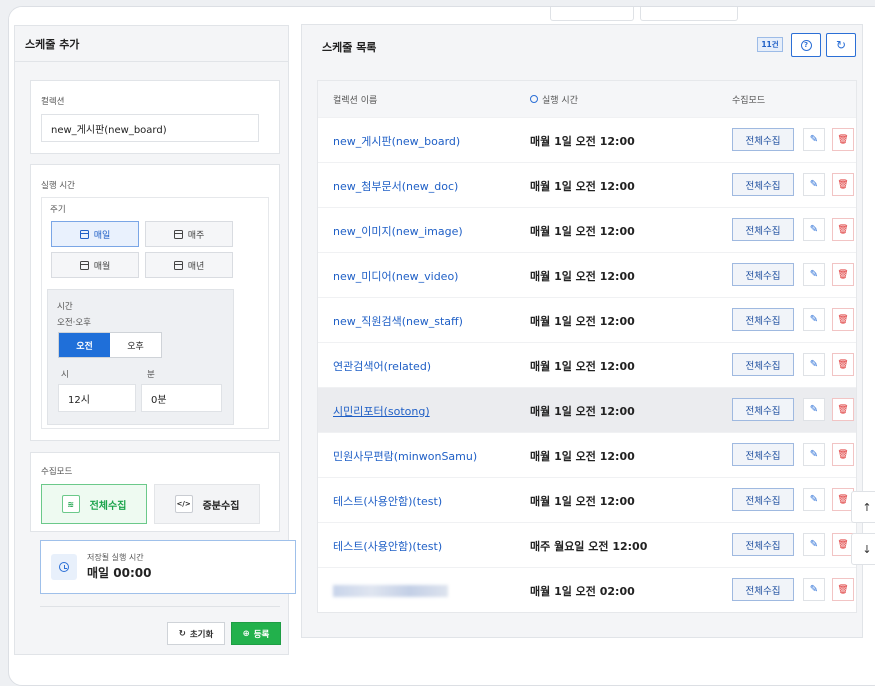  What do you see at coordinates (863, 507) in the screenshot?
I see `scroll-up-button: ↑` at bounding box center [863, 507].